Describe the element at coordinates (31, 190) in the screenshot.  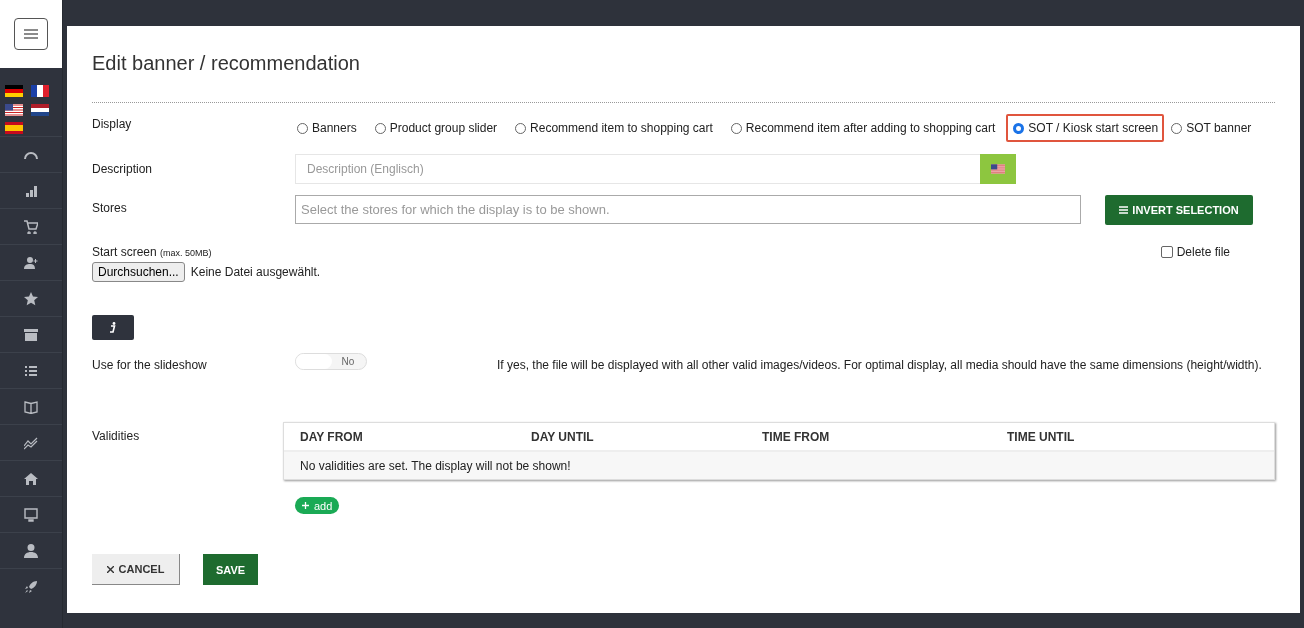
I see `bar-chart-icon` at that location.